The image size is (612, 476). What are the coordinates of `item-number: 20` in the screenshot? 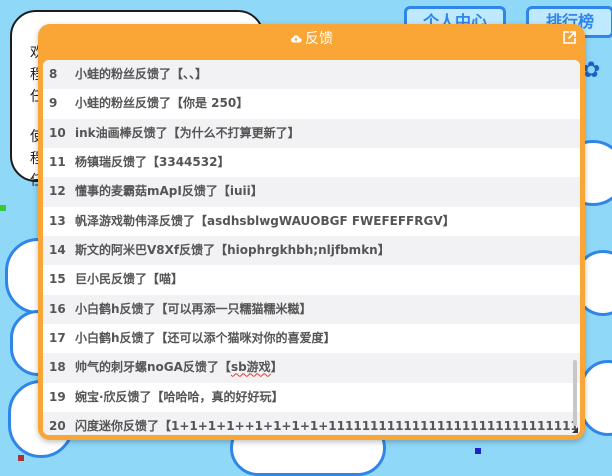 It's located at (57, 426).